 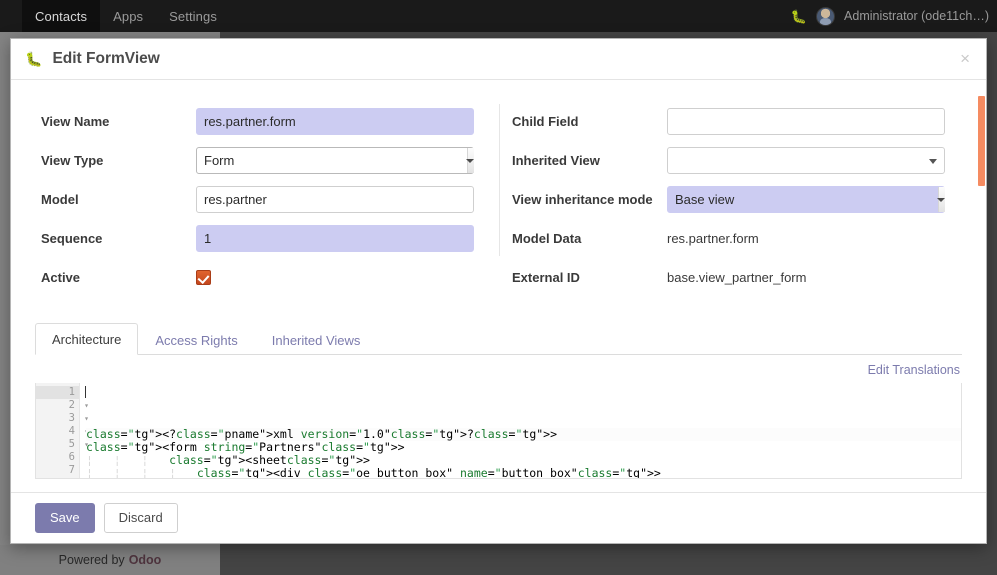 I want to click on topbar-right-group: 🐛 Administrator (ode11ch…), so click(x=894, y=16).